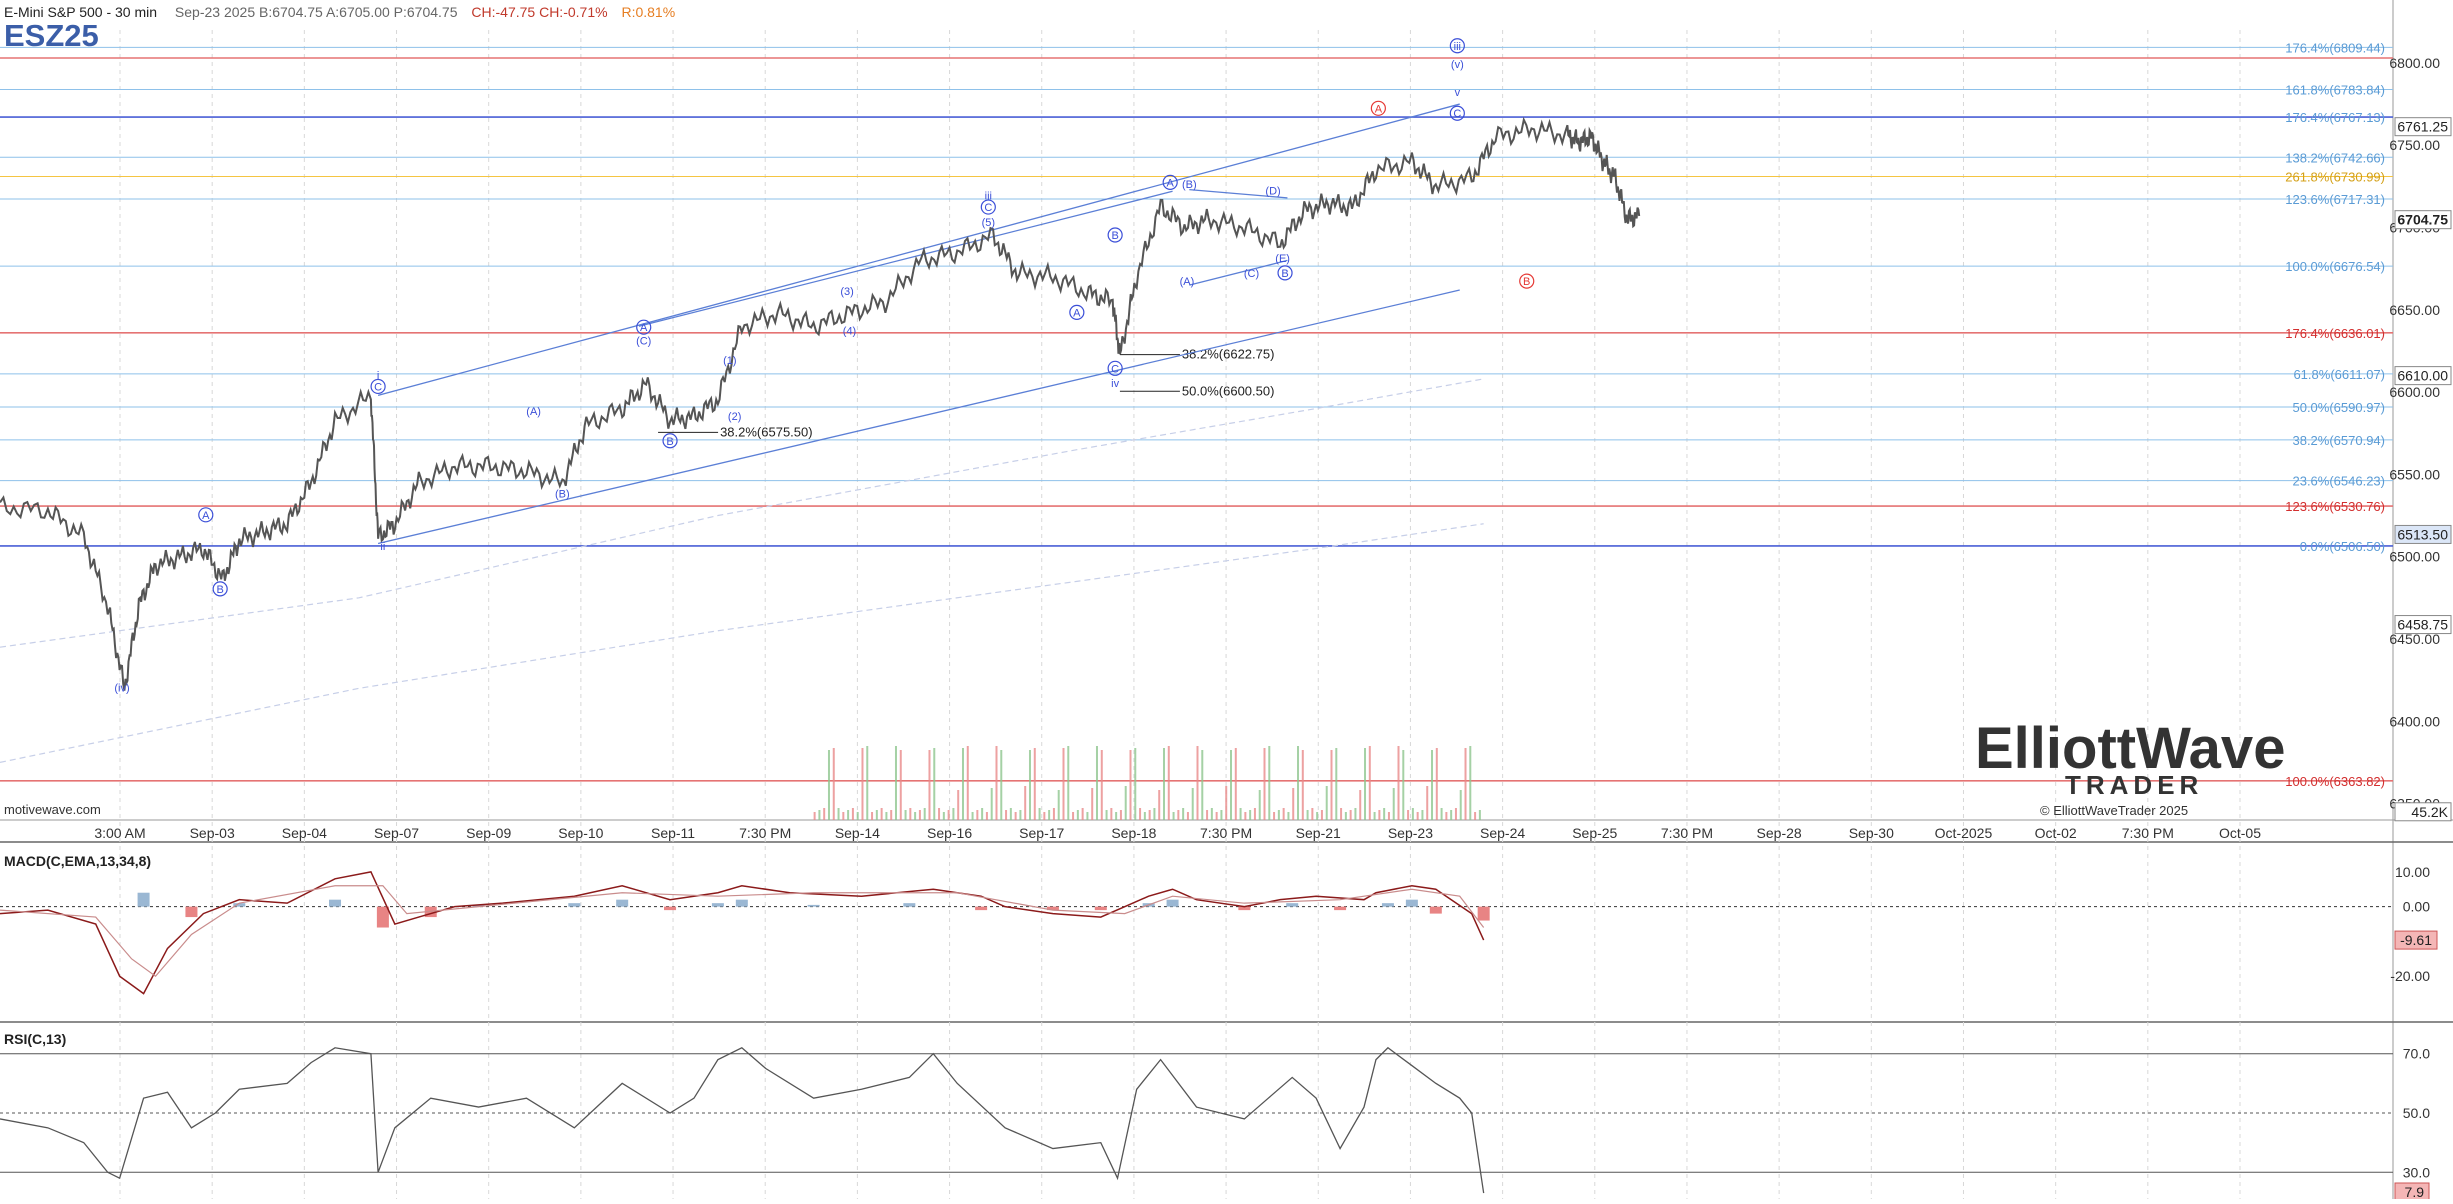 This screenshot has width=2453, height=1204. I want to click on fib-level-label: 176.4%(6767.13), so click(2335, 117).